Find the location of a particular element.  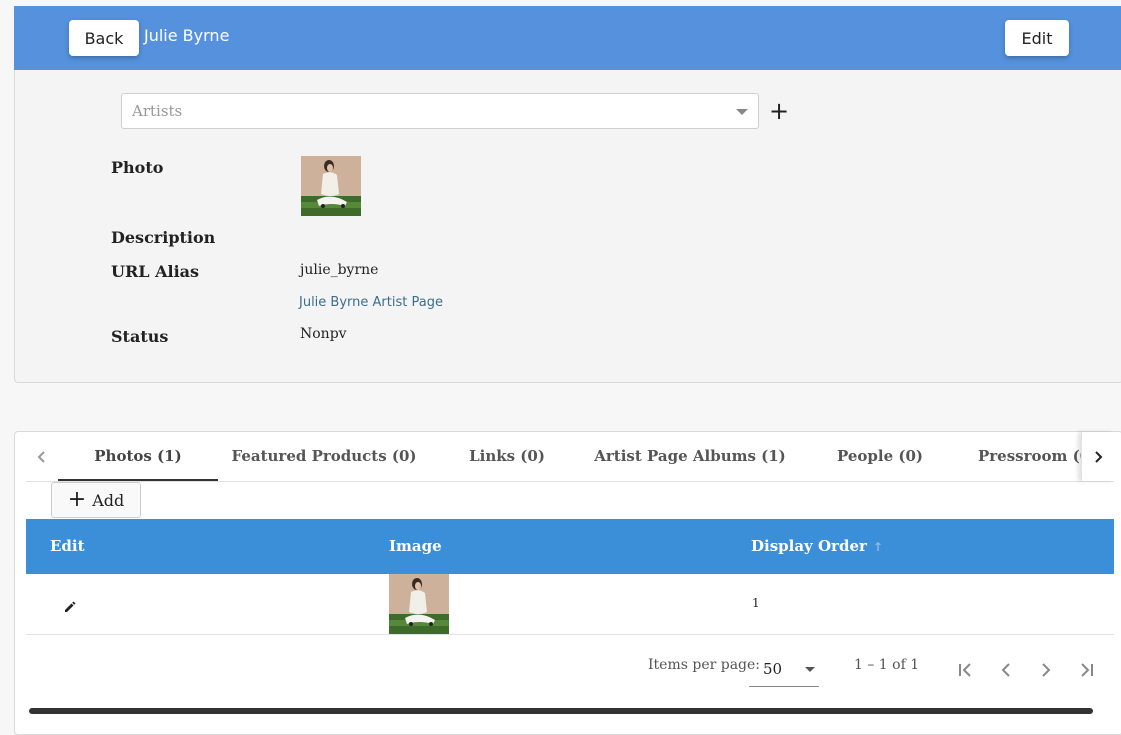

artist-page-link: Julie Byrne Artist Page is located at coordinates (371, 302).